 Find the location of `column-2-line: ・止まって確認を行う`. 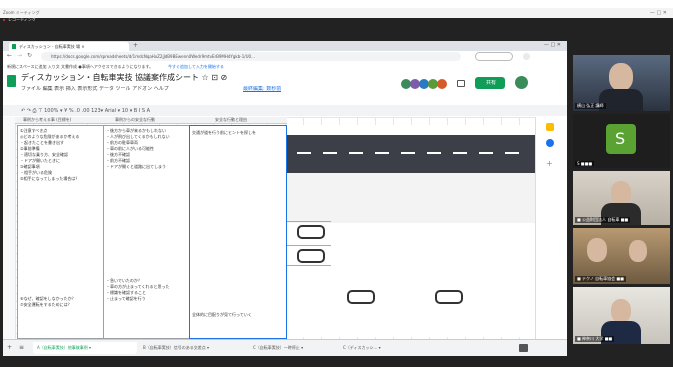

column-2-line: ・止まって確認を行う is located at coordinates (126, 298).